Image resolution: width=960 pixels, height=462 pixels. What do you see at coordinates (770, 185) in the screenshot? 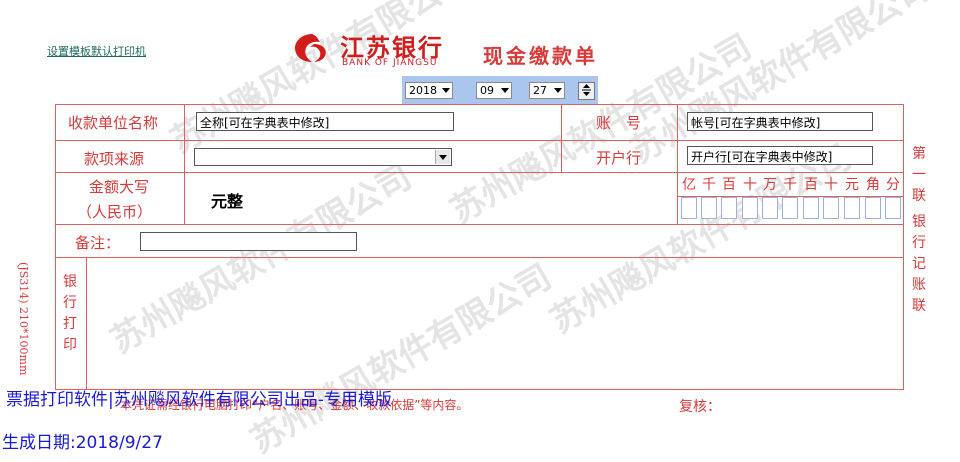
I see `digit-header: 万` at bounding box center [770, 185].